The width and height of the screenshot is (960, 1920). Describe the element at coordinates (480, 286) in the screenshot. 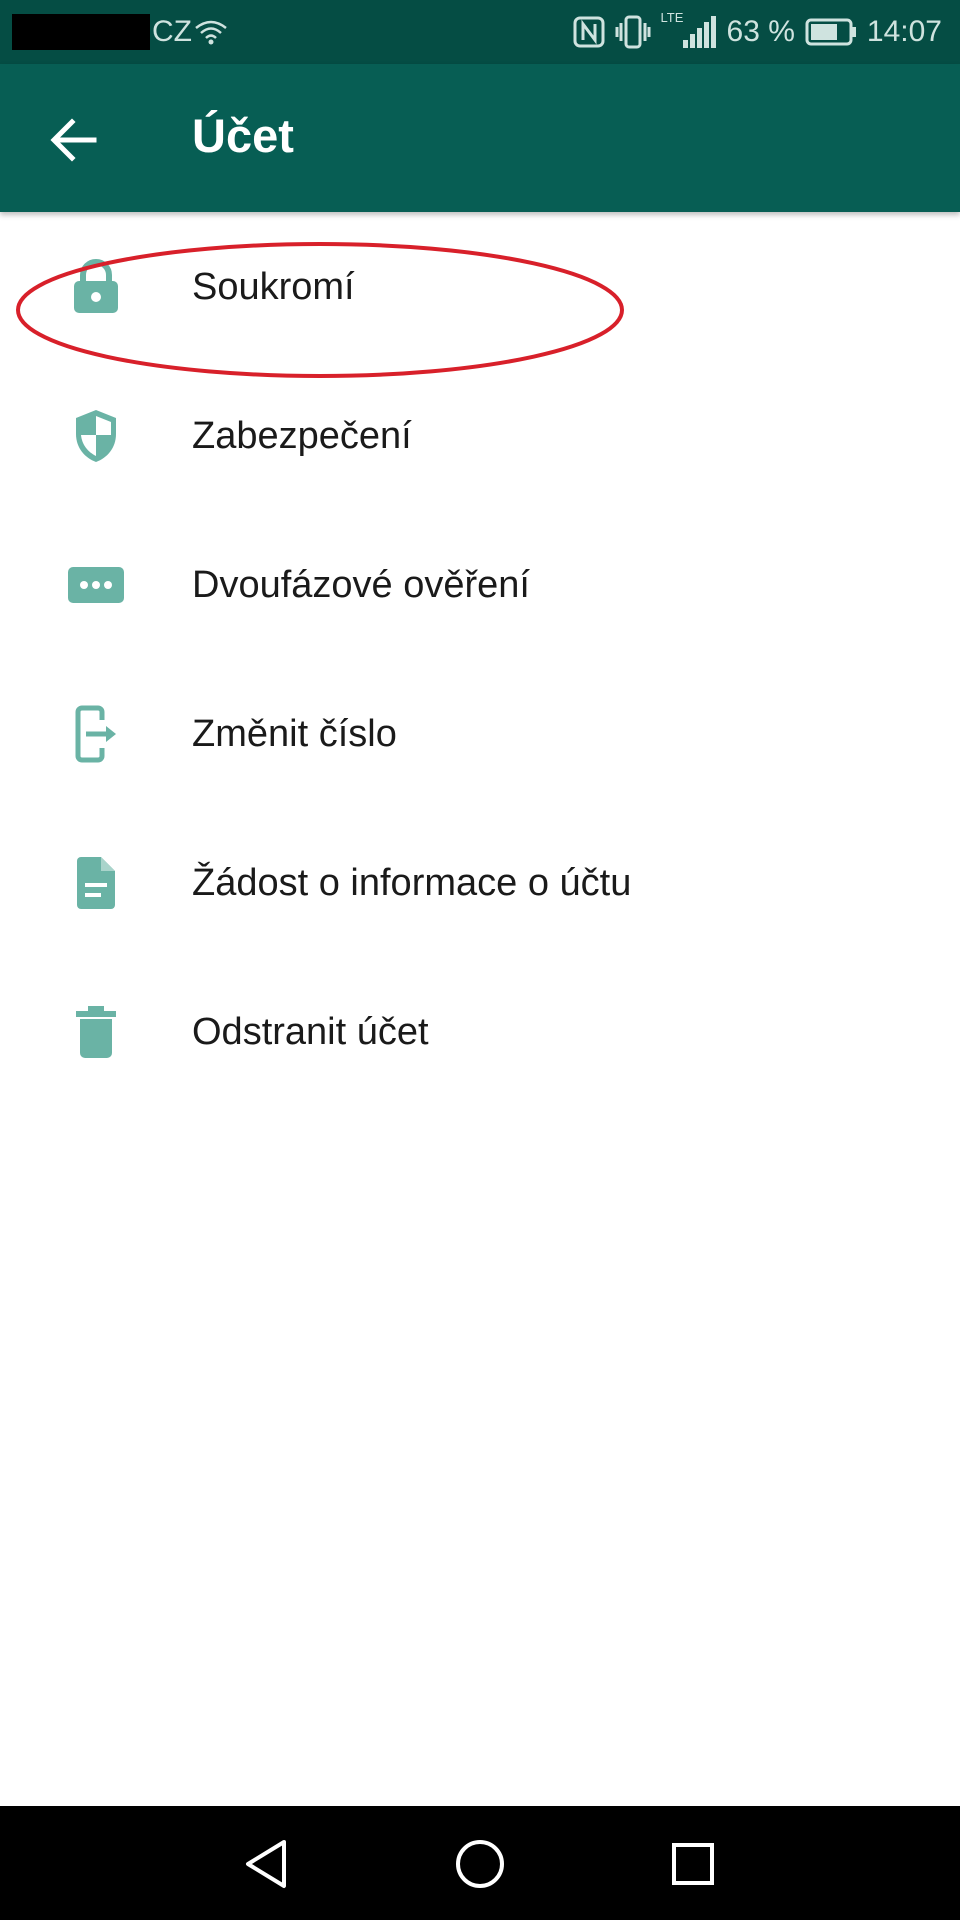

I see `menu-item-privacy: Soukromí` at that location.